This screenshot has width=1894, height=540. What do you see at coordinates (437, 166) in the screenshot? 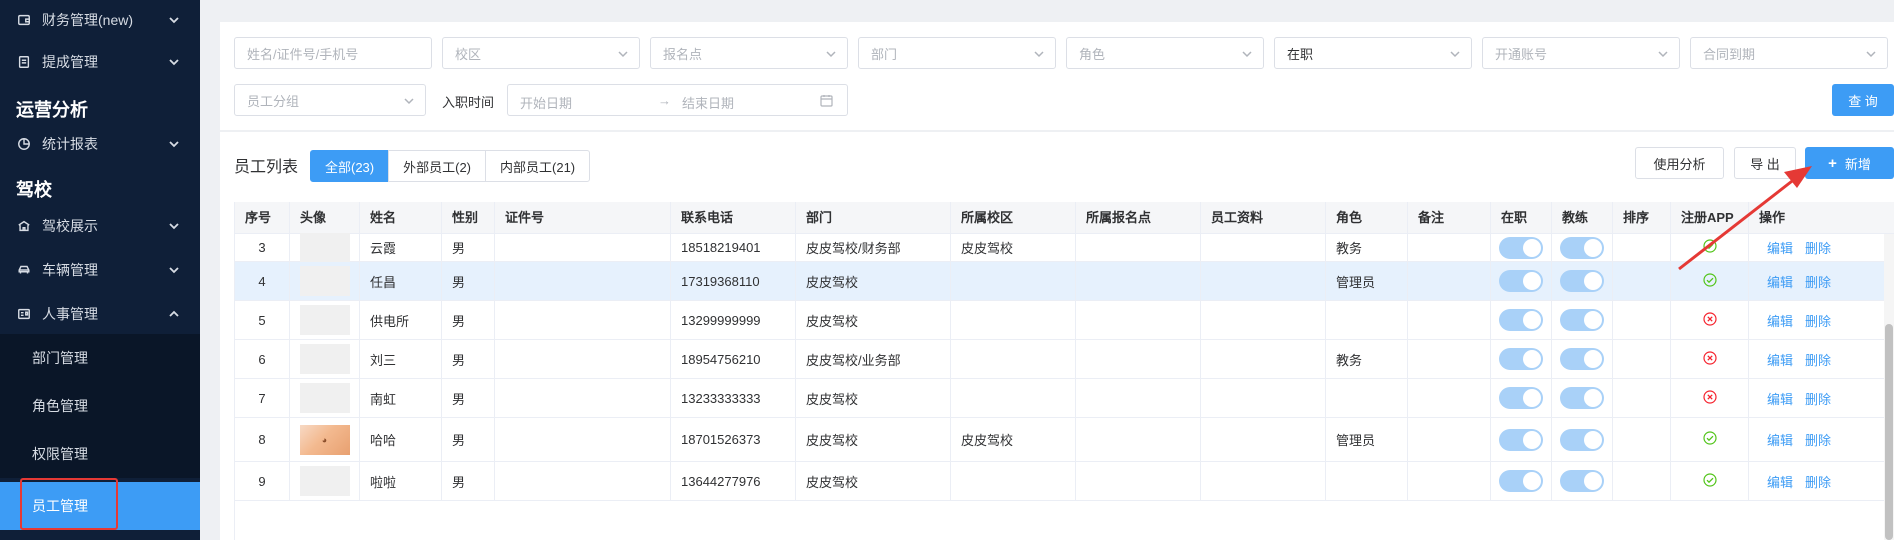
I see `tab-external: 外部员工(2)` at bounding box center [437, 166].